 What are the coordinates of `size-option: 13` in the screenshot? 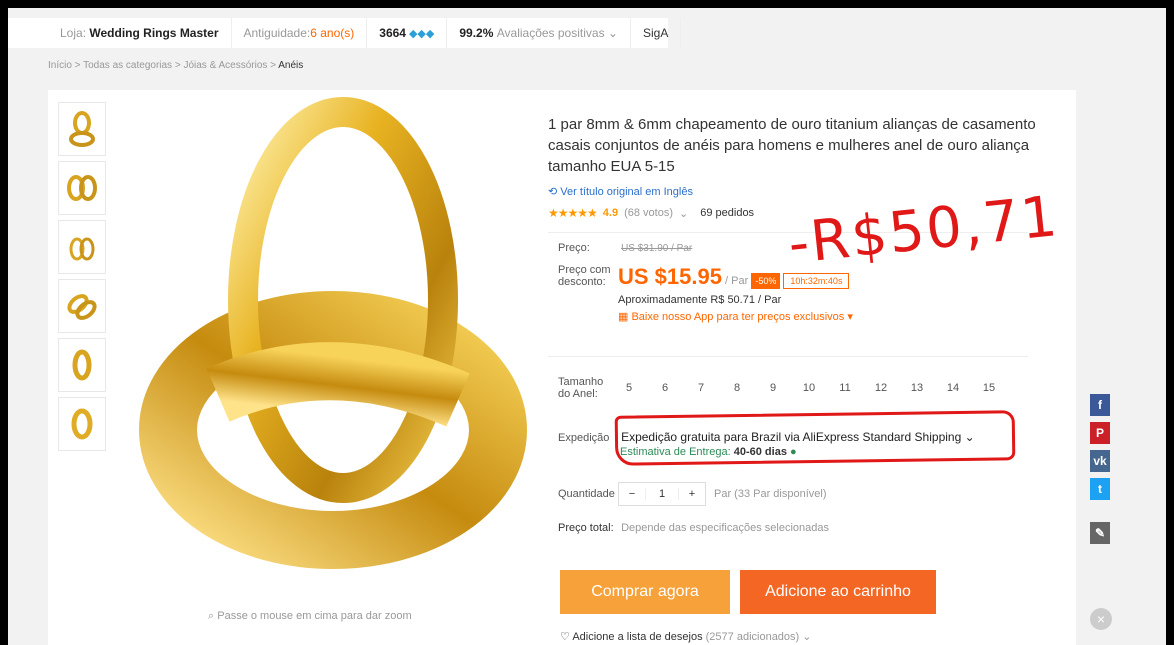 It's located at (917, 388).